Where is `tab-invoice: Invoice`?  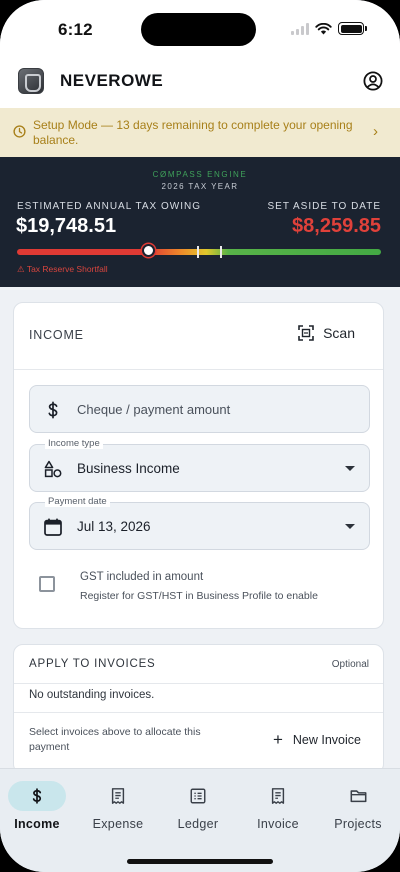 tab-invoice: Invoice is located at coordinates (278, 806).